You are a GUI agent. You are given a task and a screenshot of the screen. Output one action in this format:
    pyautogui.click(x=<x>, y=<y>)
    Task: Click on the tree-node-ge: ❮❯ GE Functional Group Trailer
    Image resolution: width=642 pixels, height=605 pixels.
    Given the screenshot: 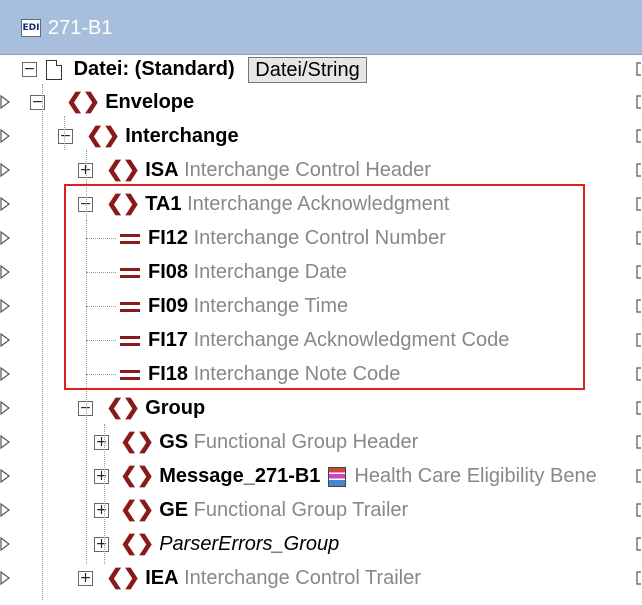 What is the action you would take?
    pyautogui.click(x=264, y=510)
    